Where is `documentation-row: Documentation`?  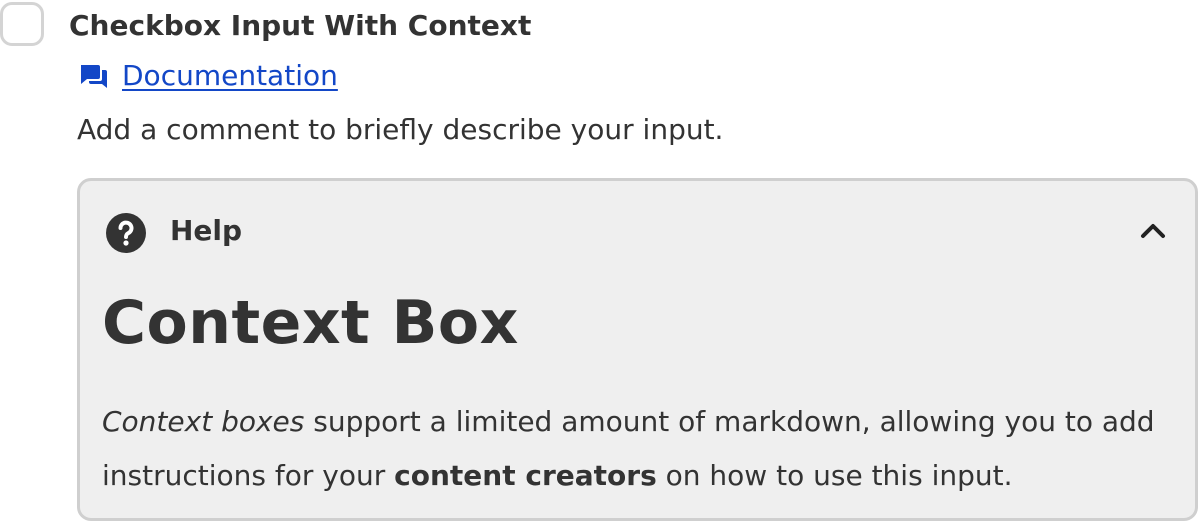
documentation-row: Documentation is located at coordinates (208, 76).